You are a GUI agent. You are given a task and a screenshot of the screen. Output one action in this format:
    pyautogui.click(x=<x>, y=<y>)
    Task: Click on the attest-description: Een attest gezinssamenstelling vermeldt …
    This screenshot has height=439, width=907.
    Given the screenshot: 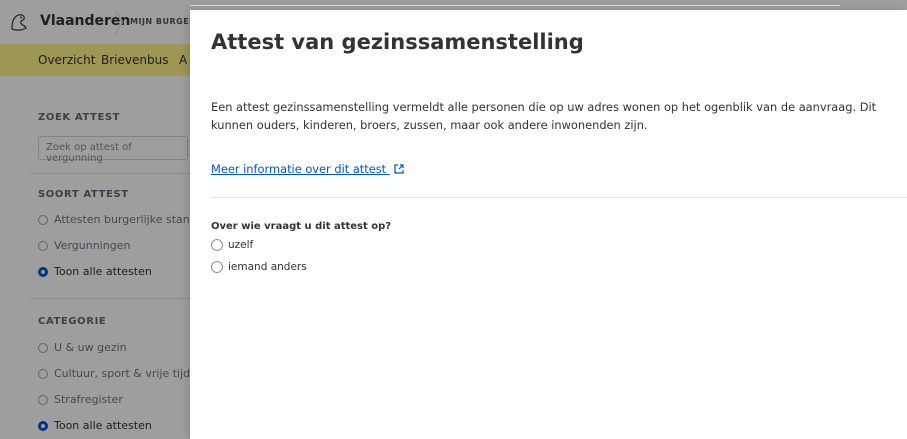 What is the action you would take?
    pyautogui.click(x=544, y=116)
    